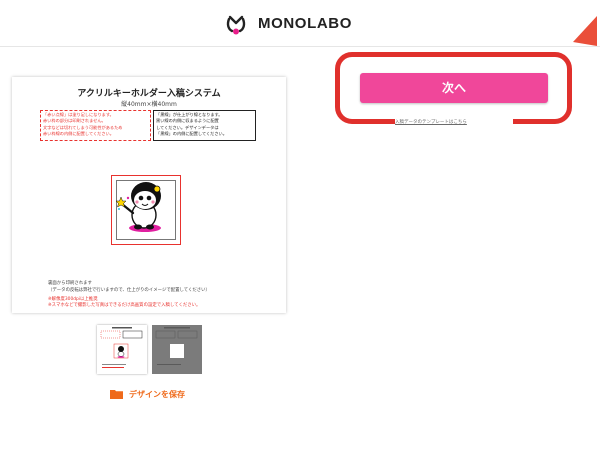 The image size is (600, 454). I want to click on site-header: MONOLABO, so click(300, 23).